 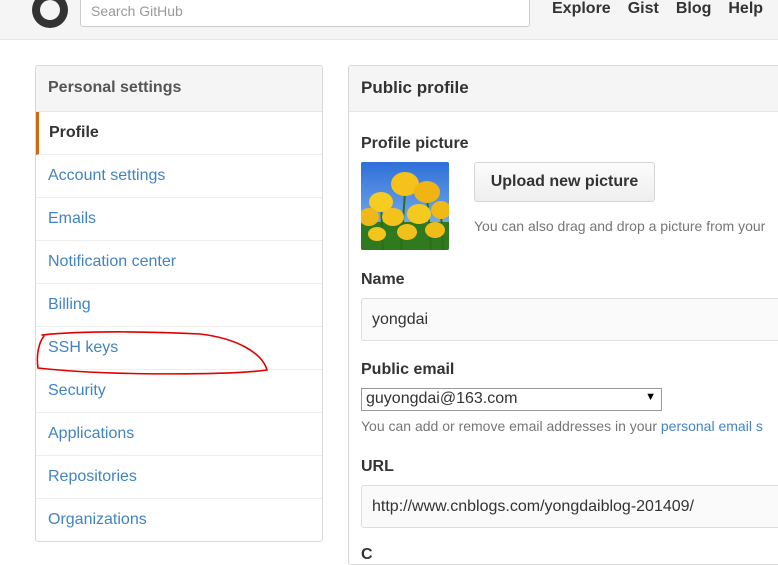 I want to click on sidebar-item-organizations: Organizations, so click(x=179, y=520).